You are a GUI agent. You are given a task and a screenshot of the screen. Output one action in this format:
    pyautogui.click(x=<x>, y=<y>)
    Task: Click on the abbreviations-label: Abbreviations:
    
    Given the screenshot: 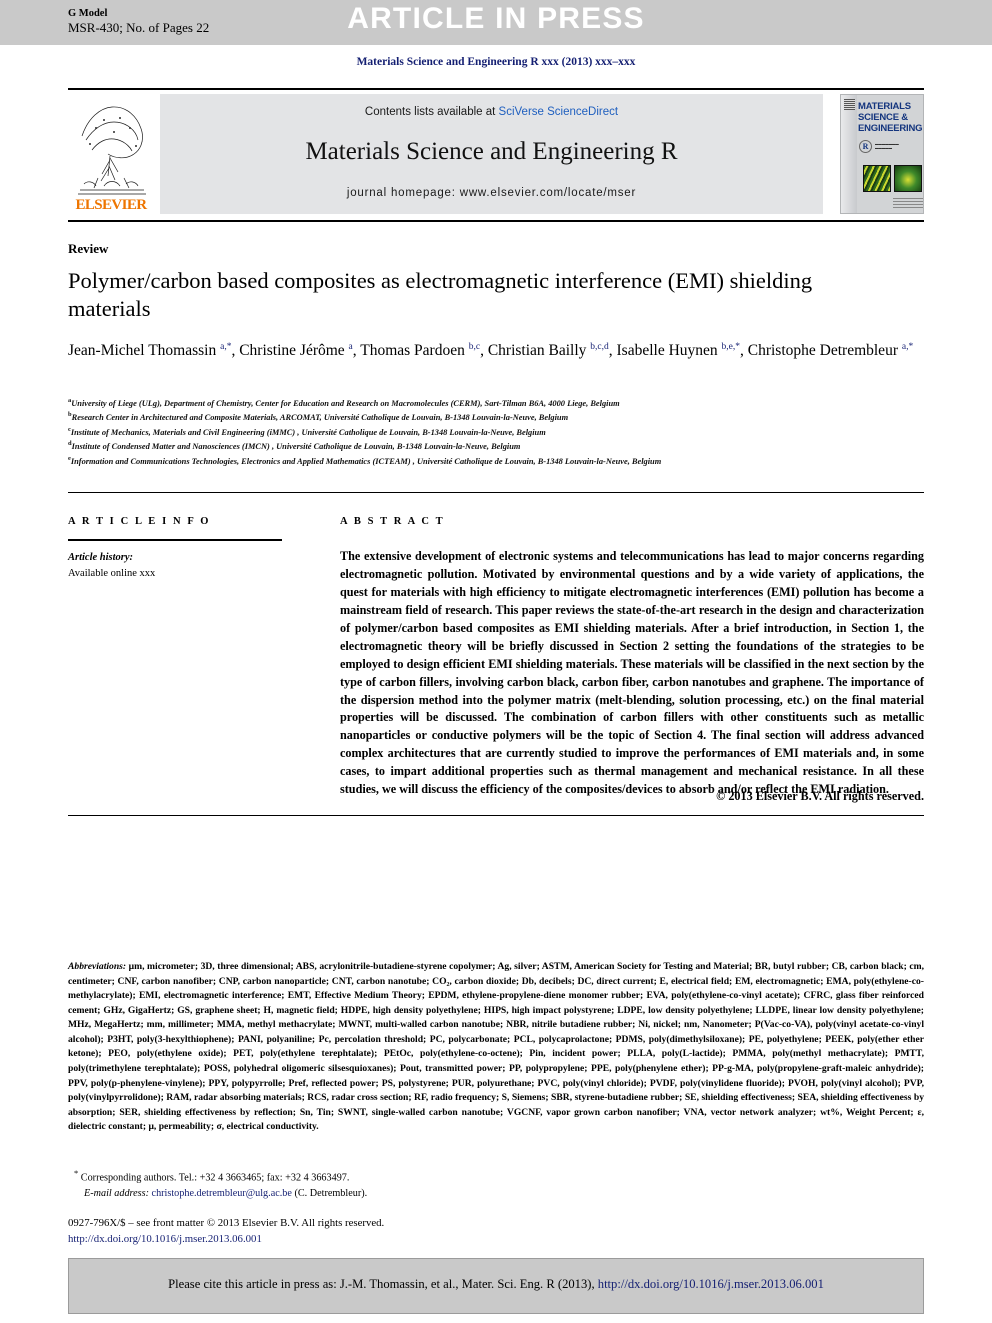 What is the action you would take?
    pyautogui.click(x=97, y=966)
    